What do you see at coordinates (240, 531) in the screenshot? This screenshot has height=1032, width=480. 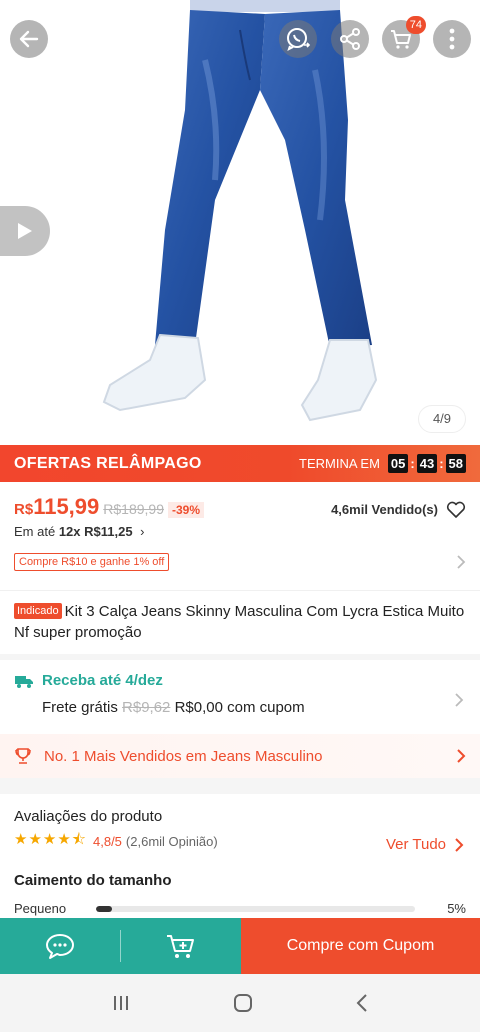 I see `installments: Em até 12x R$11,25 ›` at bounding box center [240, 531].